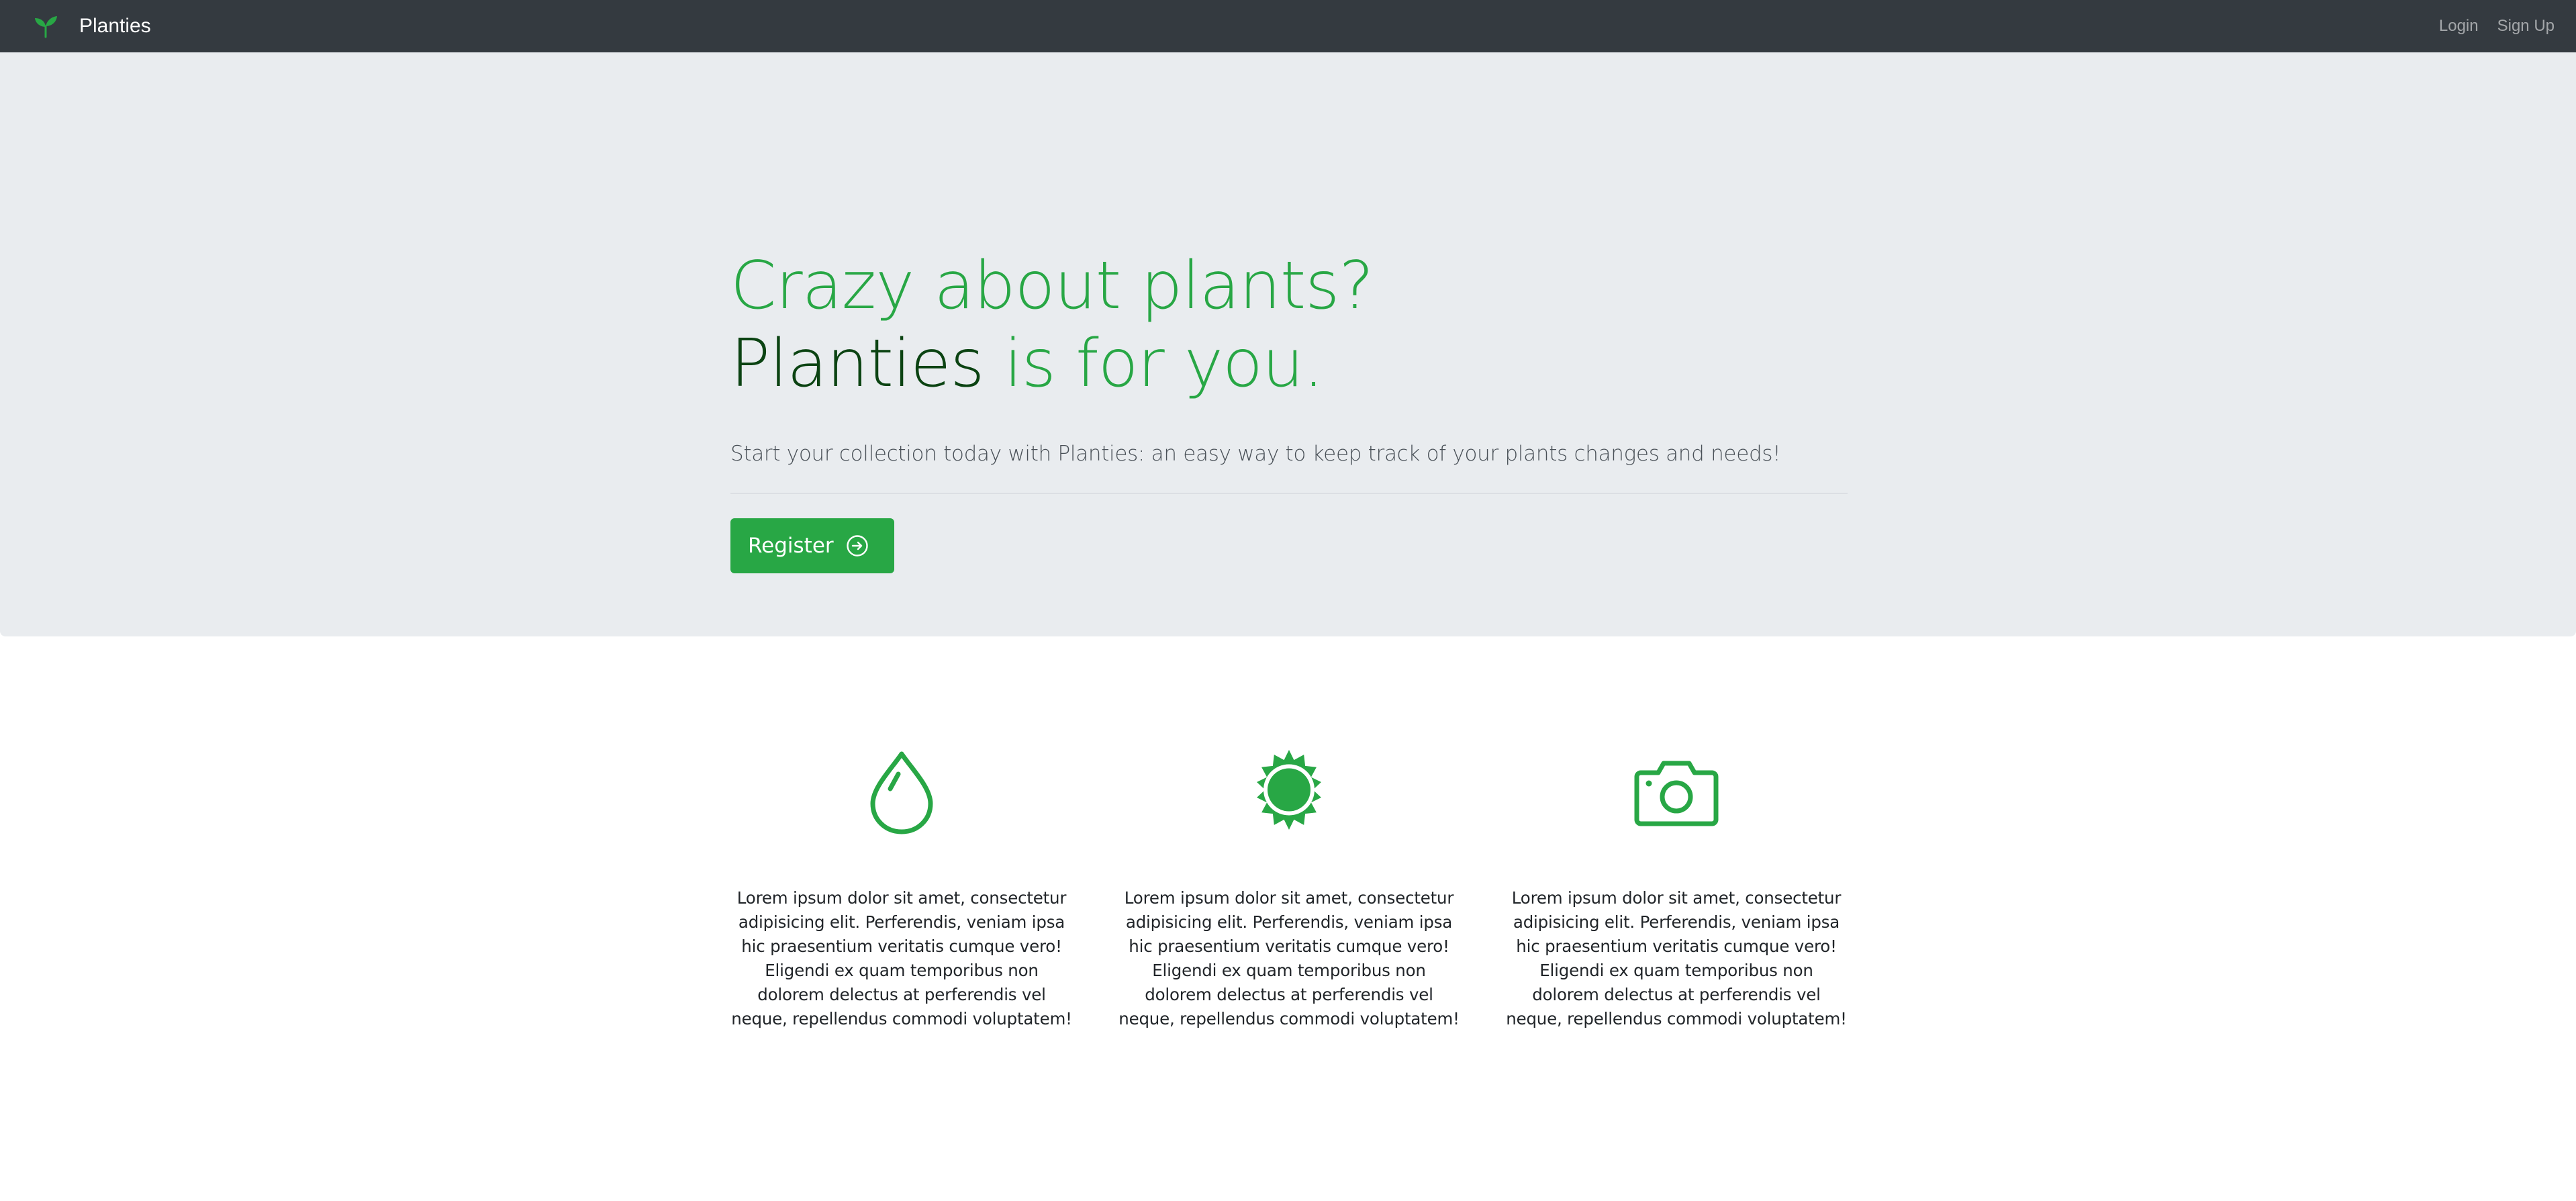 The height and width of the screenshot is (1201, 2576). I want to click on droplet-icon, so click(901, 792).